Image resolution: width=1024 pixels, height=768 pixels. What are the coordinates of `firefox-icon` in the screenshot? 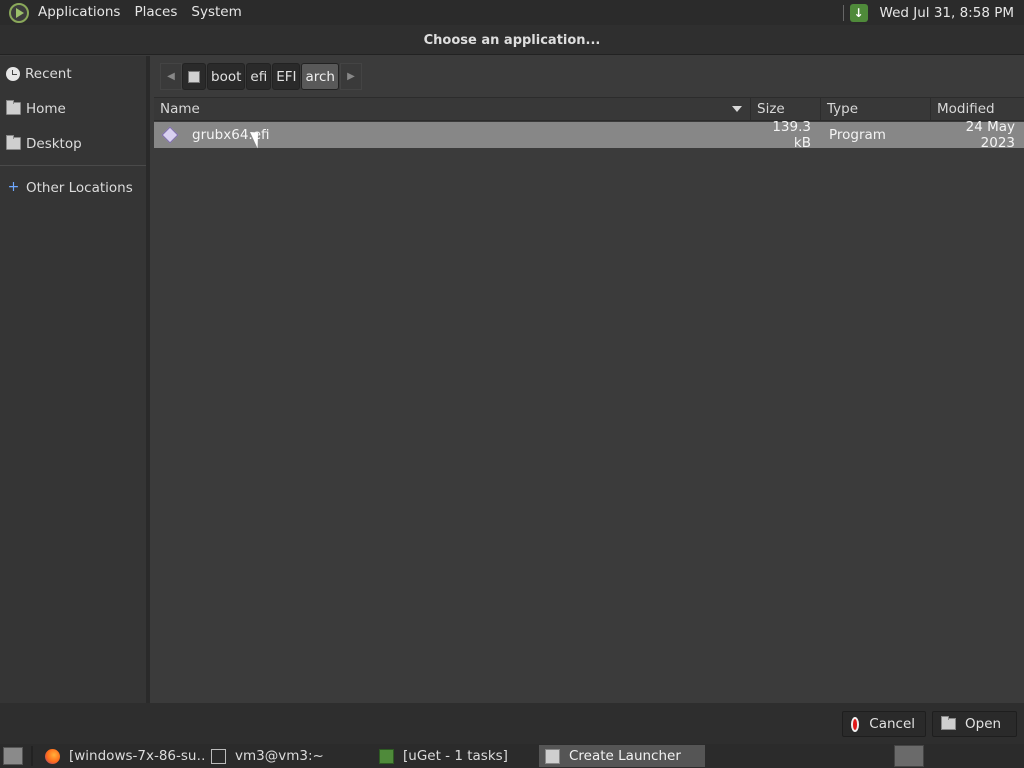 It's located at (52, 756).